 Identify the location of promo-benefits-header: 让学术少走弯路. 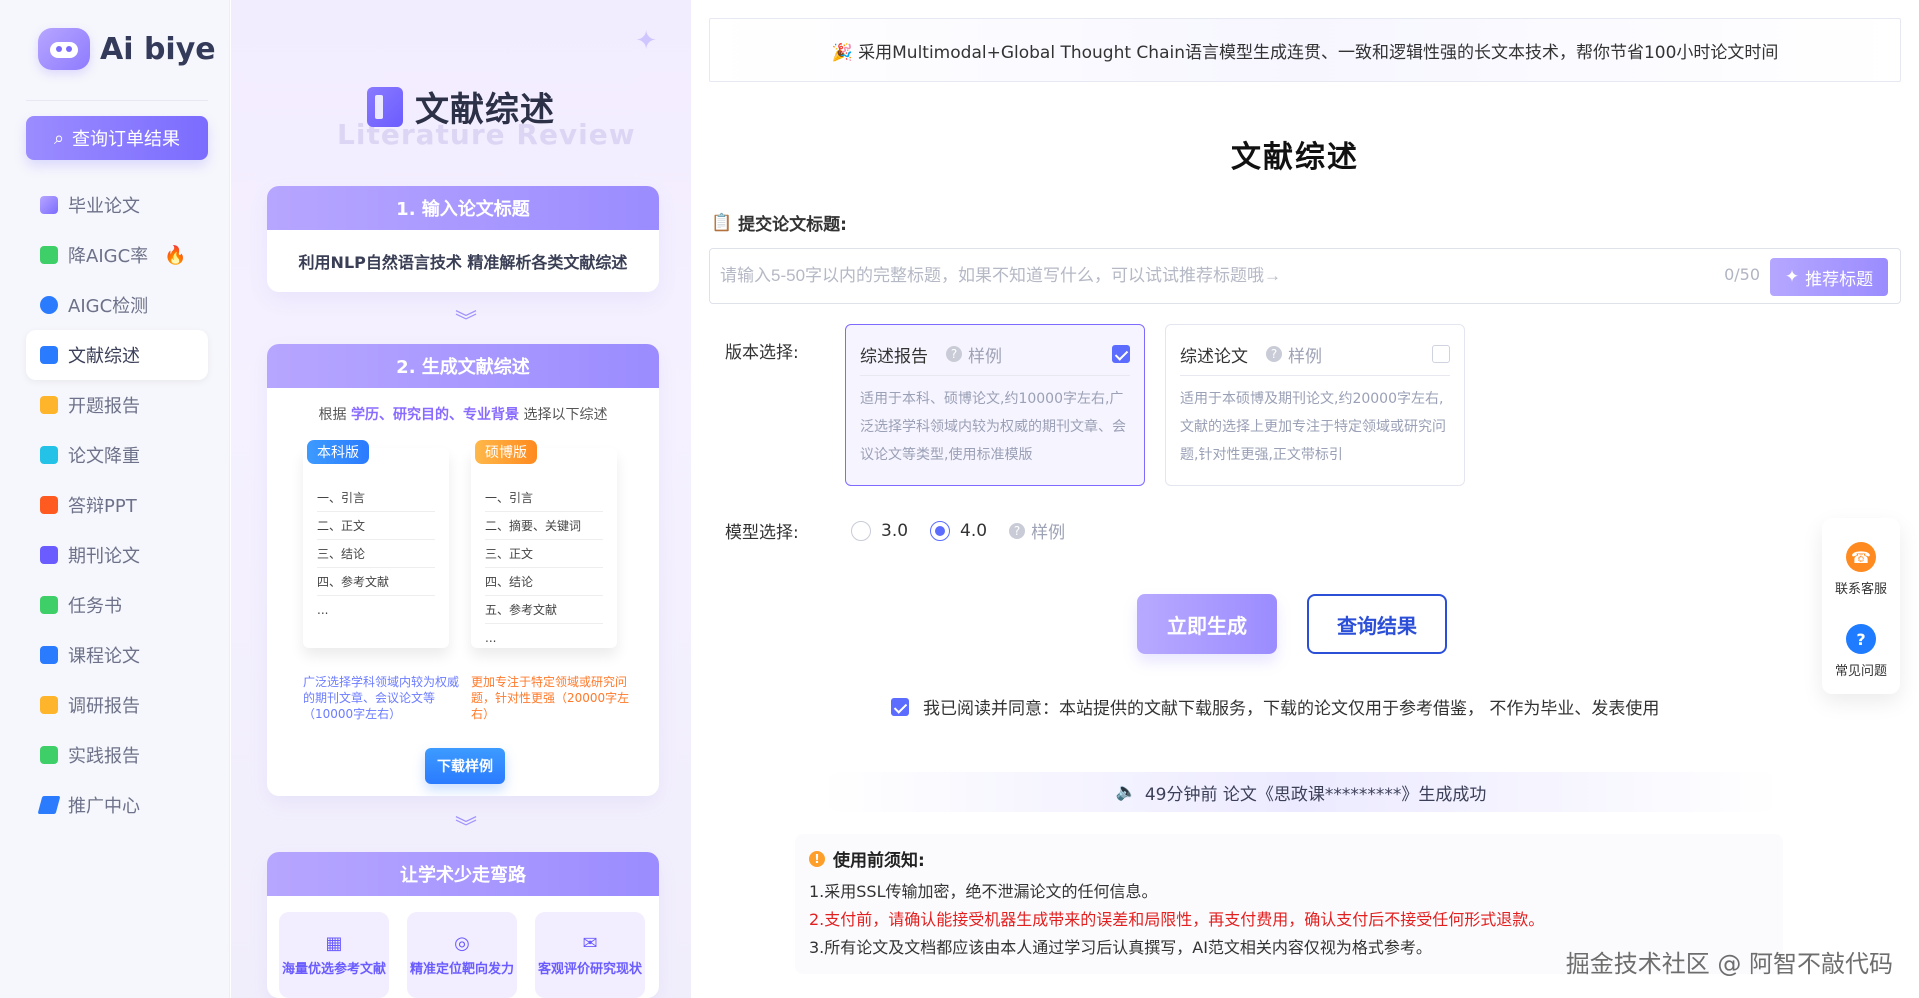
(463, 874).